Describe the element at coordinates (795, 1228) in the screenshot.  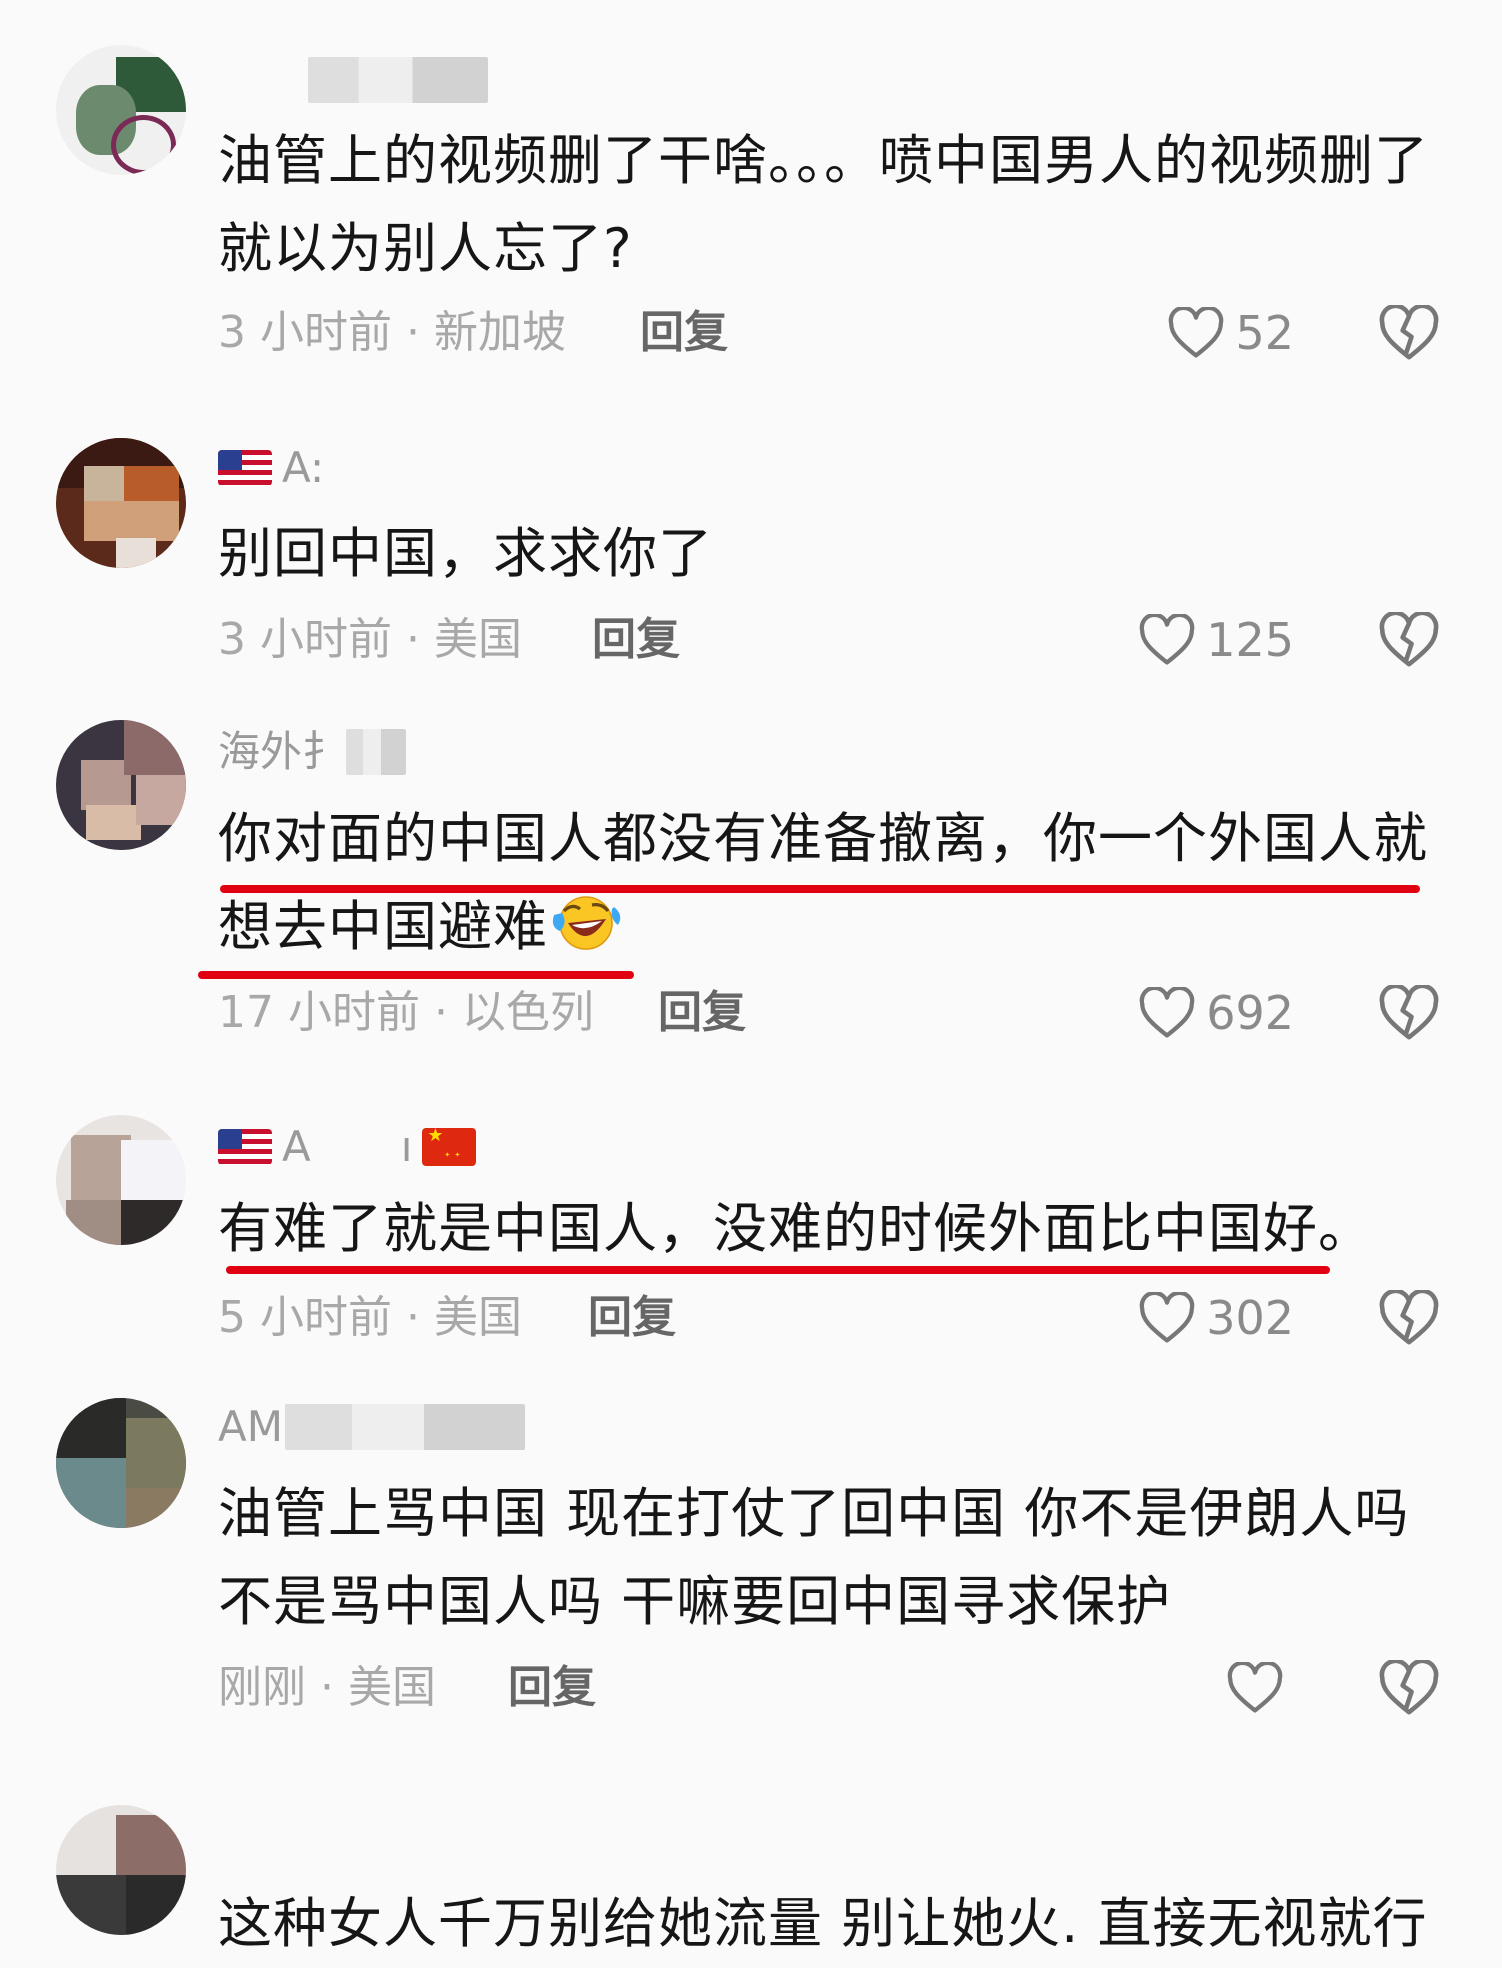
I see `comment-text: 有难了就是中国人，没难的时候外面比中国好。` at that location.